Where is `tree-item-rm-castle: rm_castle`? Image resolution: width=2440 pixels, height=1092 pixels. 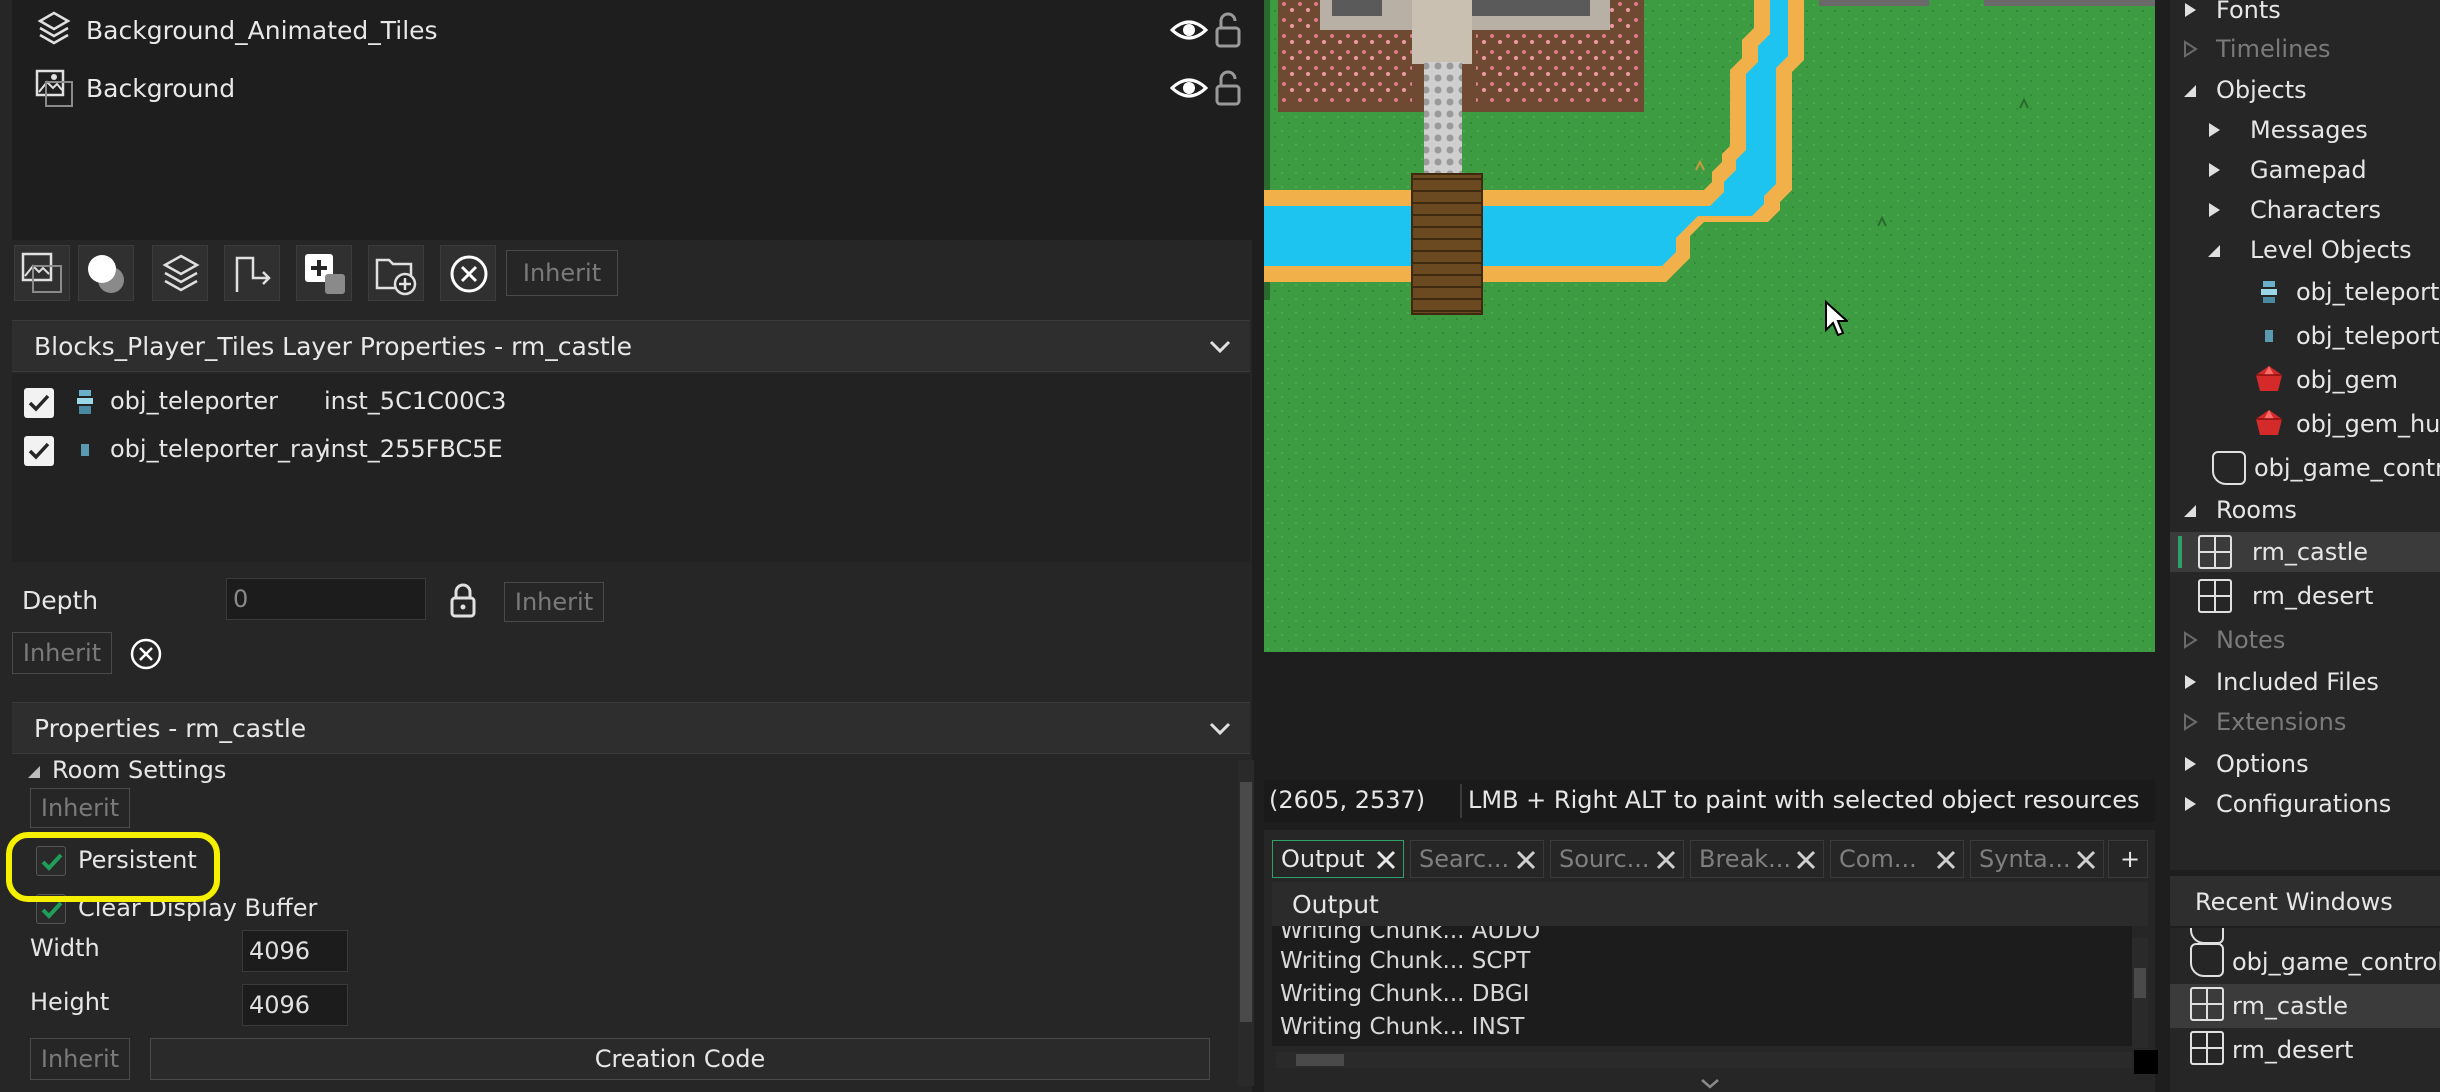
tree-item-rm-castle: rm_castle is located at coordinates (2305, 552).